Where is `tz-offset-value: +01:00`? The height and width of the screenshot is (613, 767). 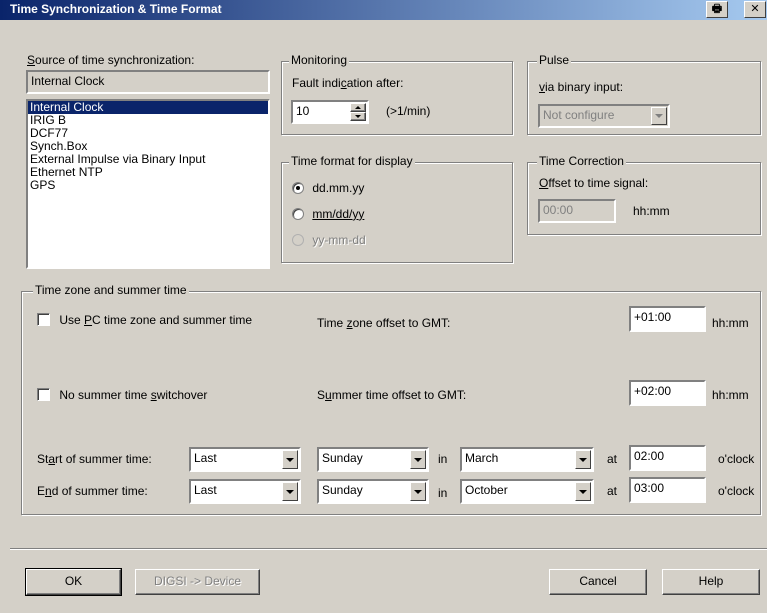
tz-offset-value: +01:00 is located at coordinates (667, 317).